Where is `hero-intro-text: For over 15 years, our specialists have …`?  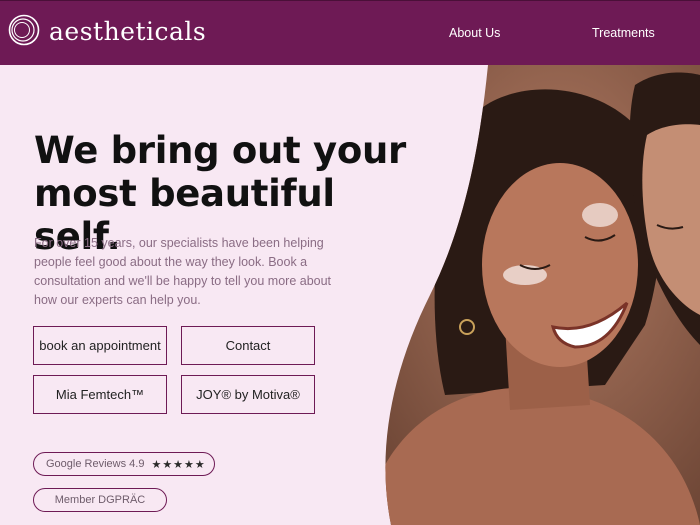 hero-intro-text: For over 15 years, our specialists have … is located at coordinates (183, 271).